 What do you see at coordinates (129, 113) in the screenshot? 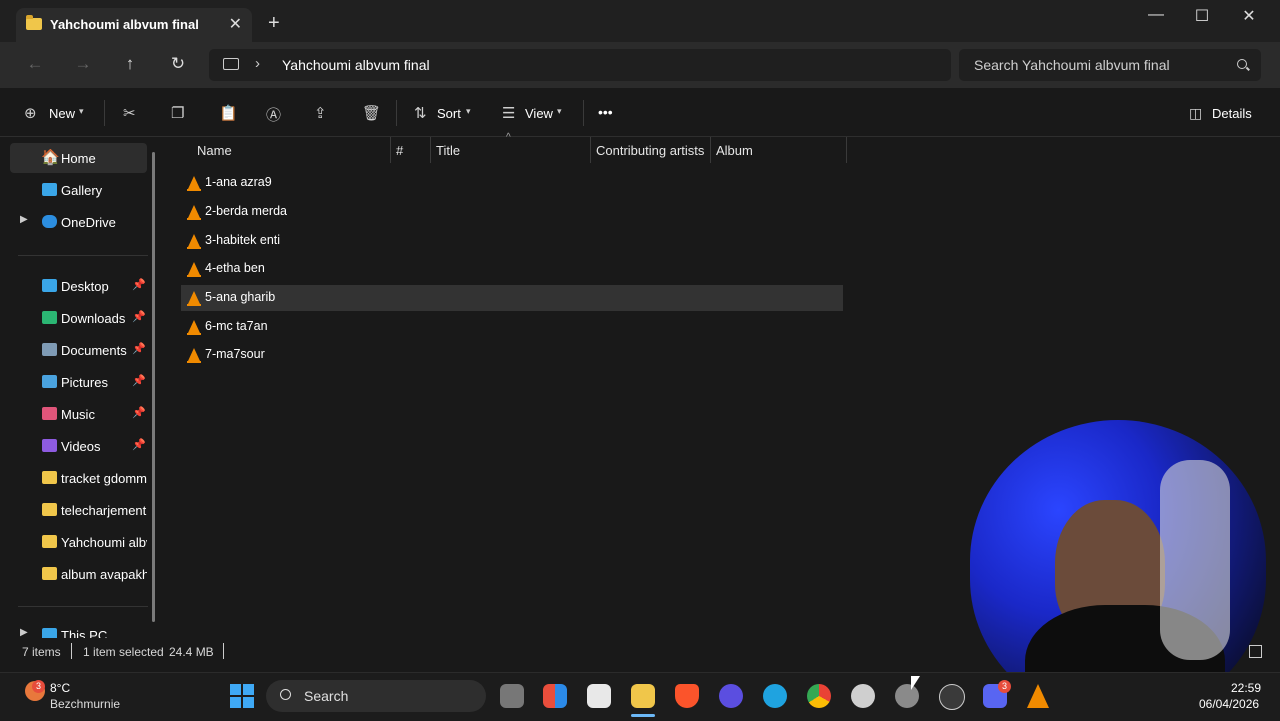
I see `cut-icon: ✂` at bounding box center [129, 113].